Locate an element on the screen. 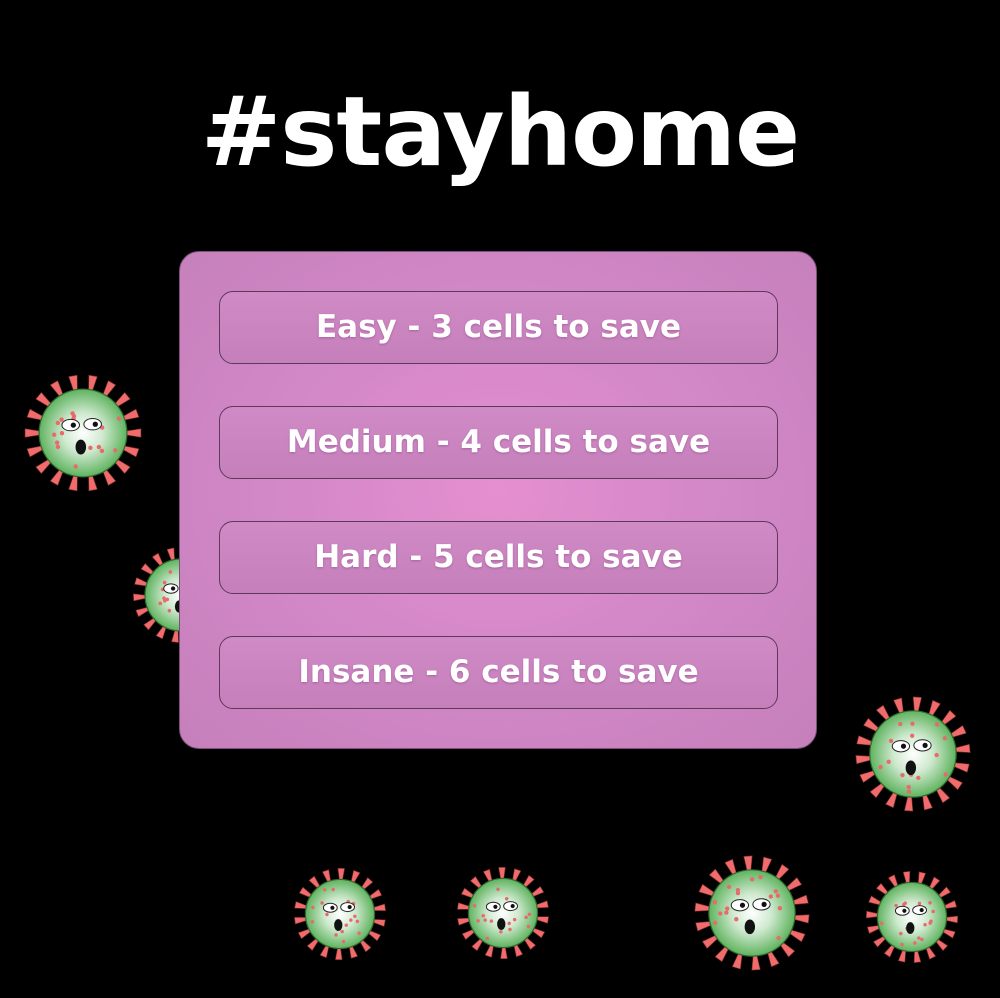 The image size is (1000, 998). hard-button: Hard - 5 cells to save is located at coordinates (498, 557).